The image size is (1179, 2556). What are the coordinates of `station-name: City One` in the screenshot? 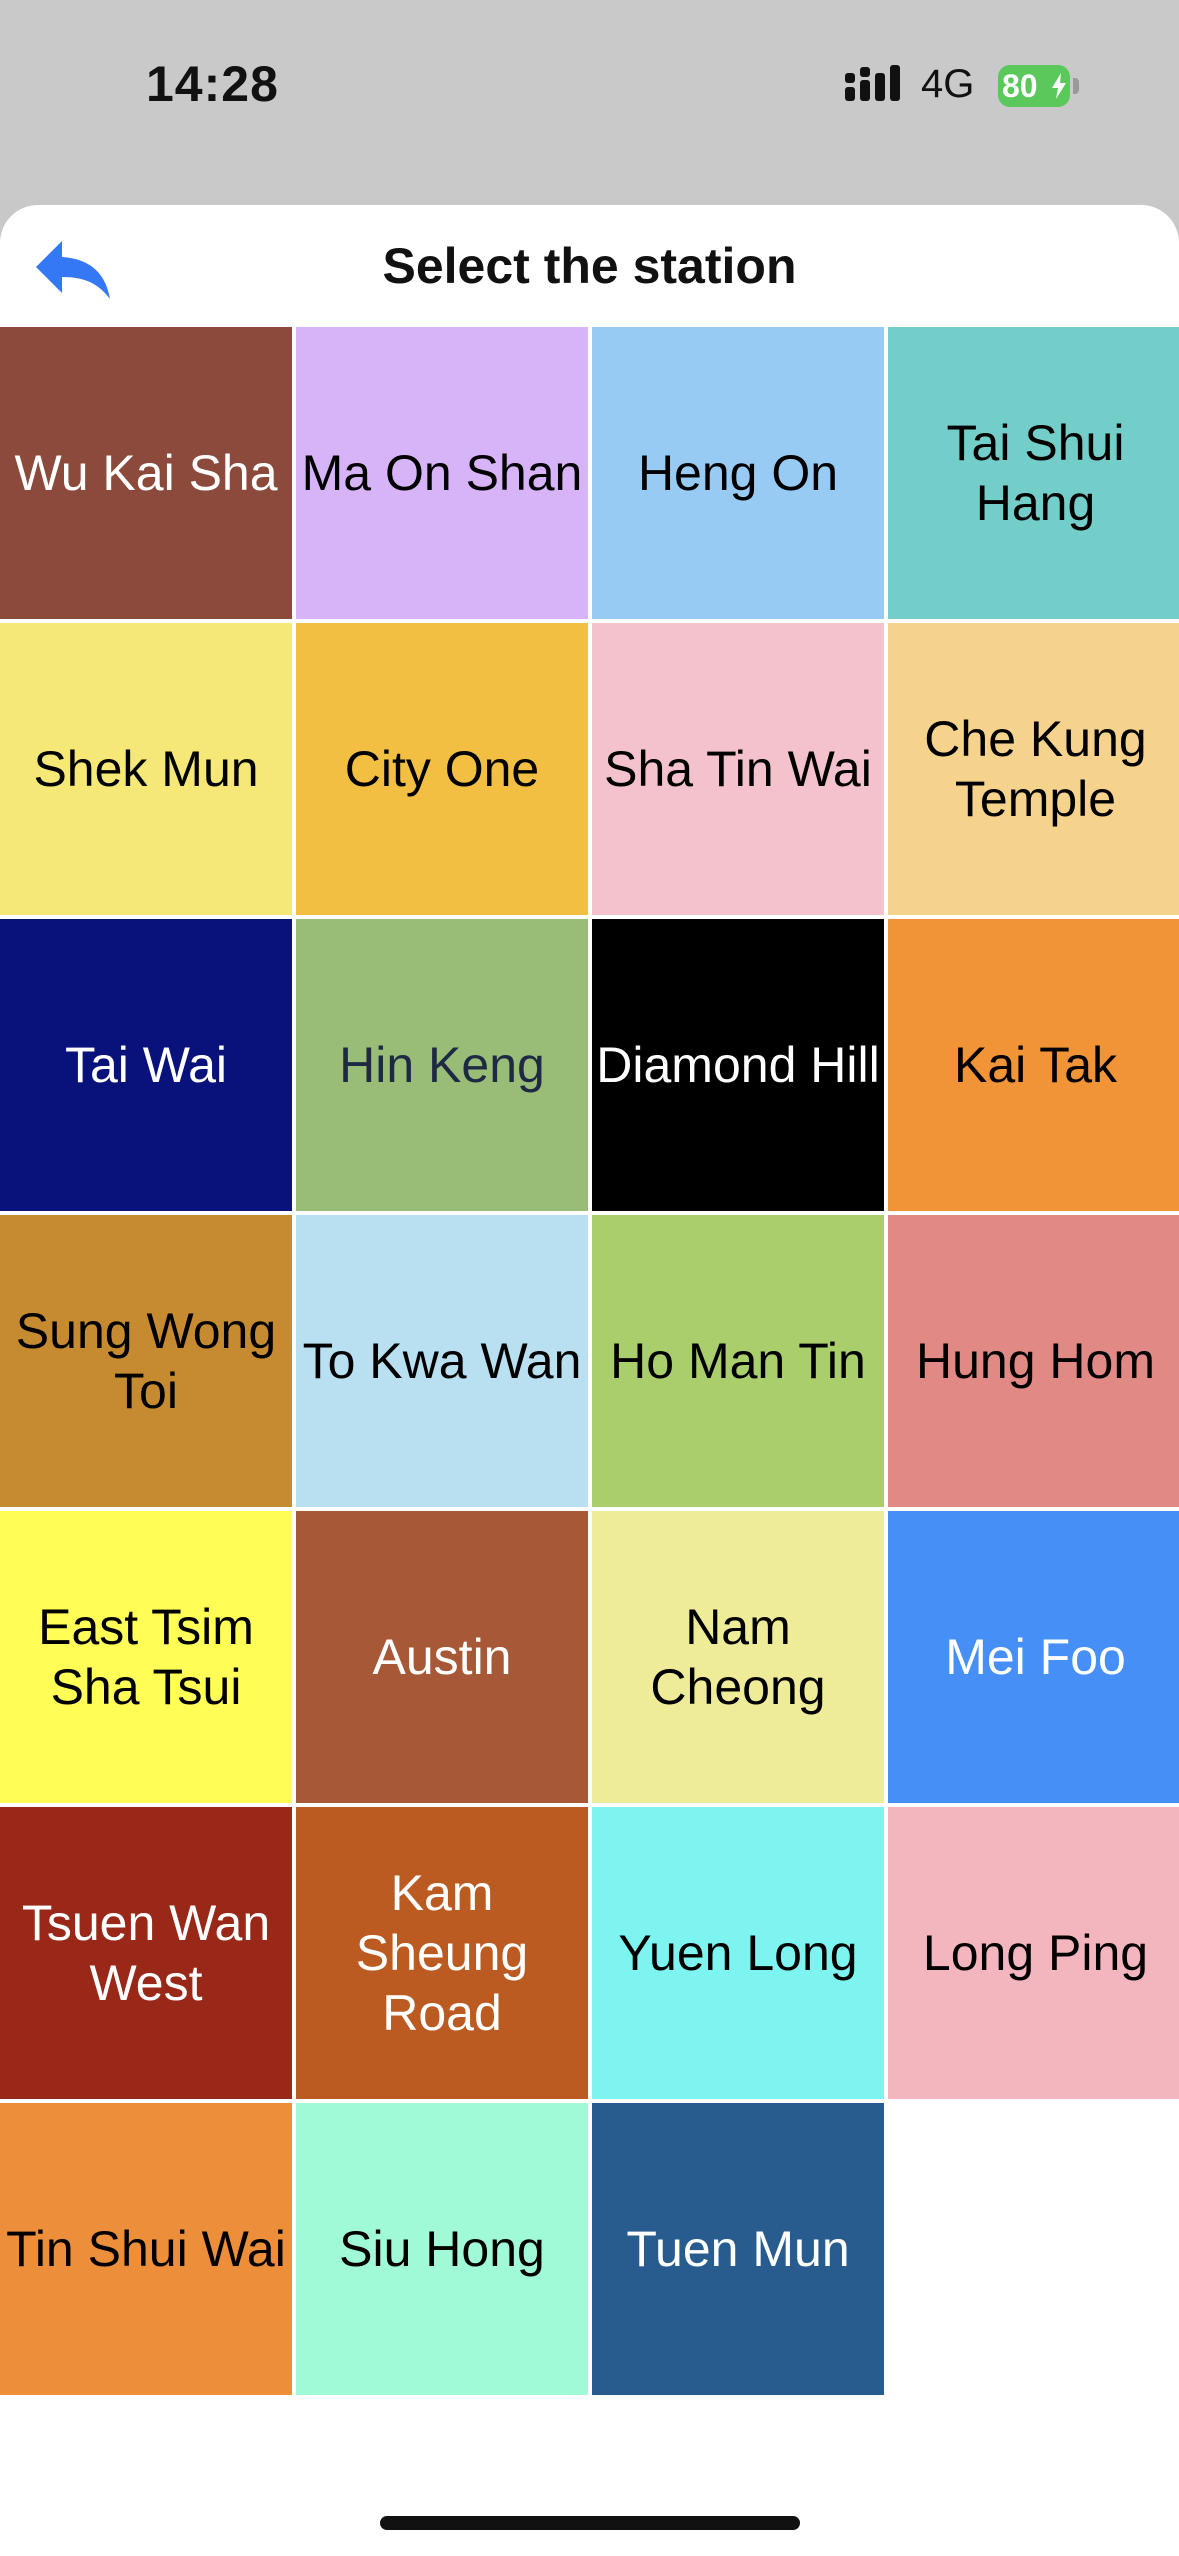 It's located at (442, 769).